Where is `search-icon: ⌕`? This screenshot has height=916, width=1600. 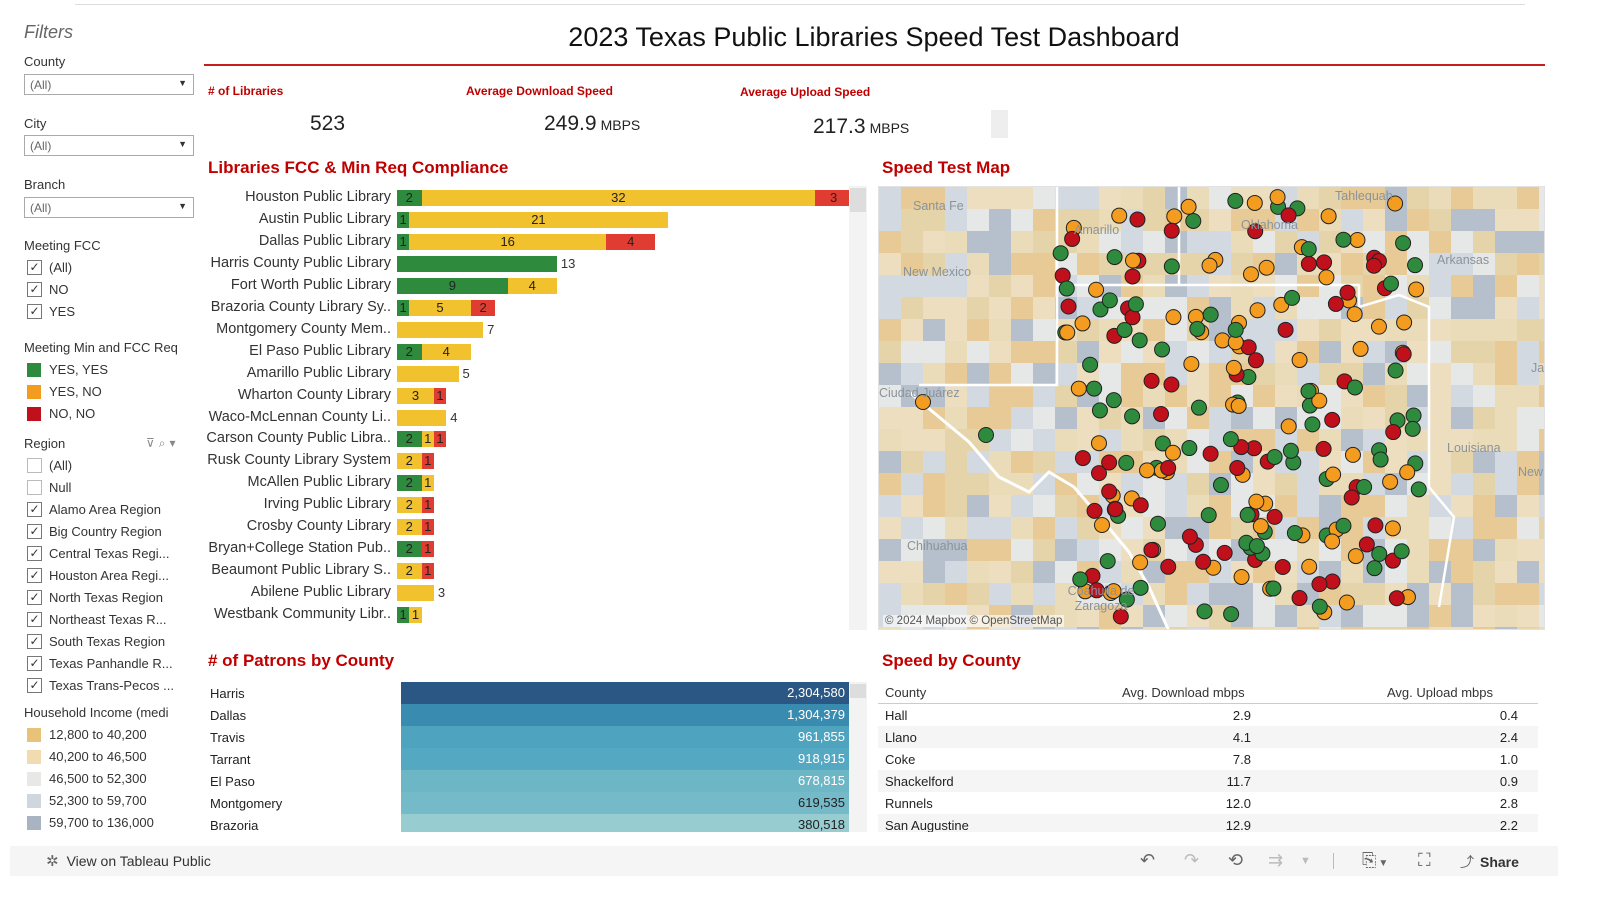
search-icon: ⌕ is located at coordinates (164, 443).